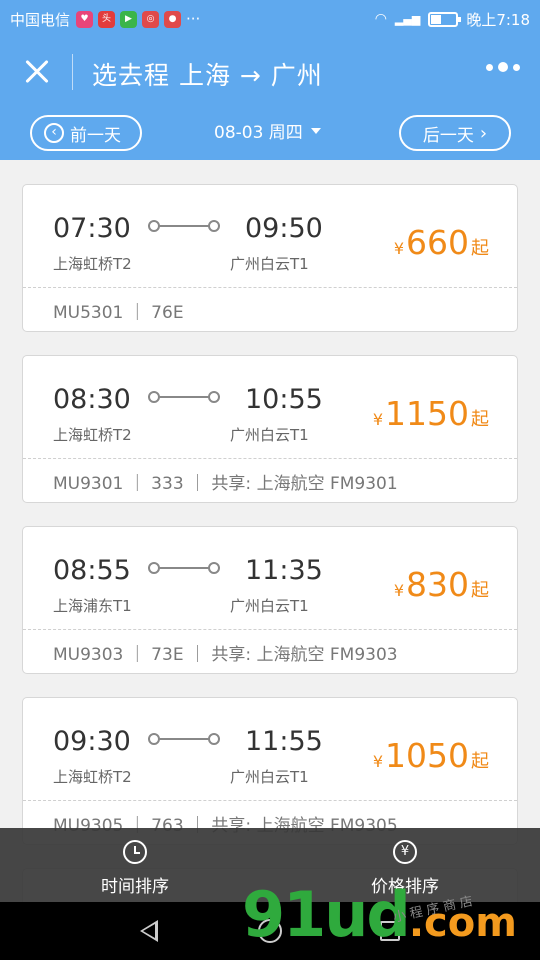 This screenshot has width=540, height=960. Describe the element at coordinates (270, 19) in the screenshot. I see `status-bar: 中国电信 ♥ 头 ▶ ◎ ● ··· ◠ ▂▄▆ 晚上7:18` at that location.